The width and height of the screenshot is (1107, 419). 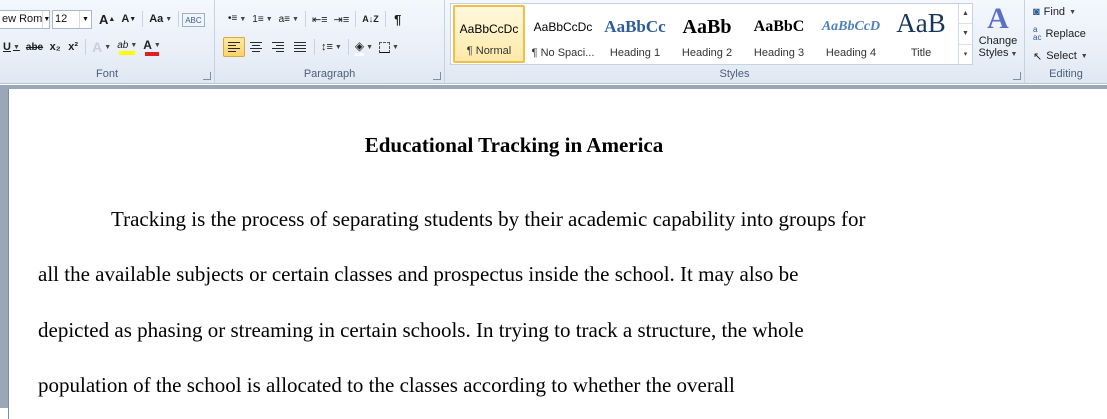 I want to click on borders-button: ▼, so click(x=389, y=47).